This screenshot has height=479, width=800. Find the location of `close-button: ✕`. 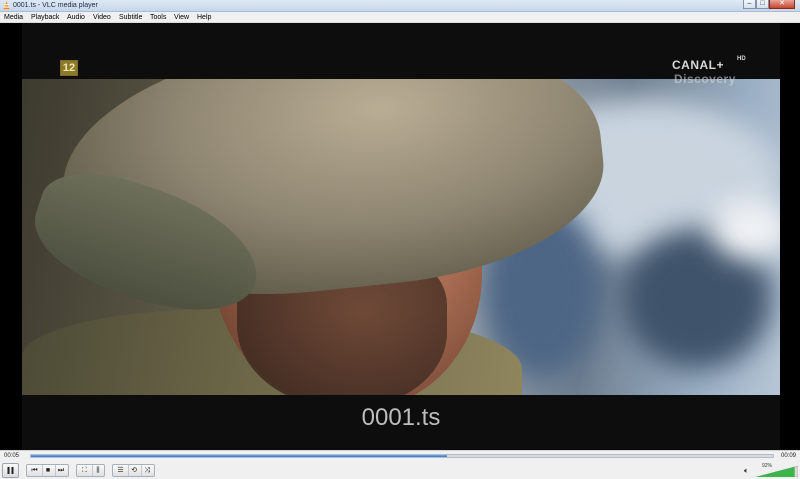

close-button: ✕ is located at coordinates (782, 4).